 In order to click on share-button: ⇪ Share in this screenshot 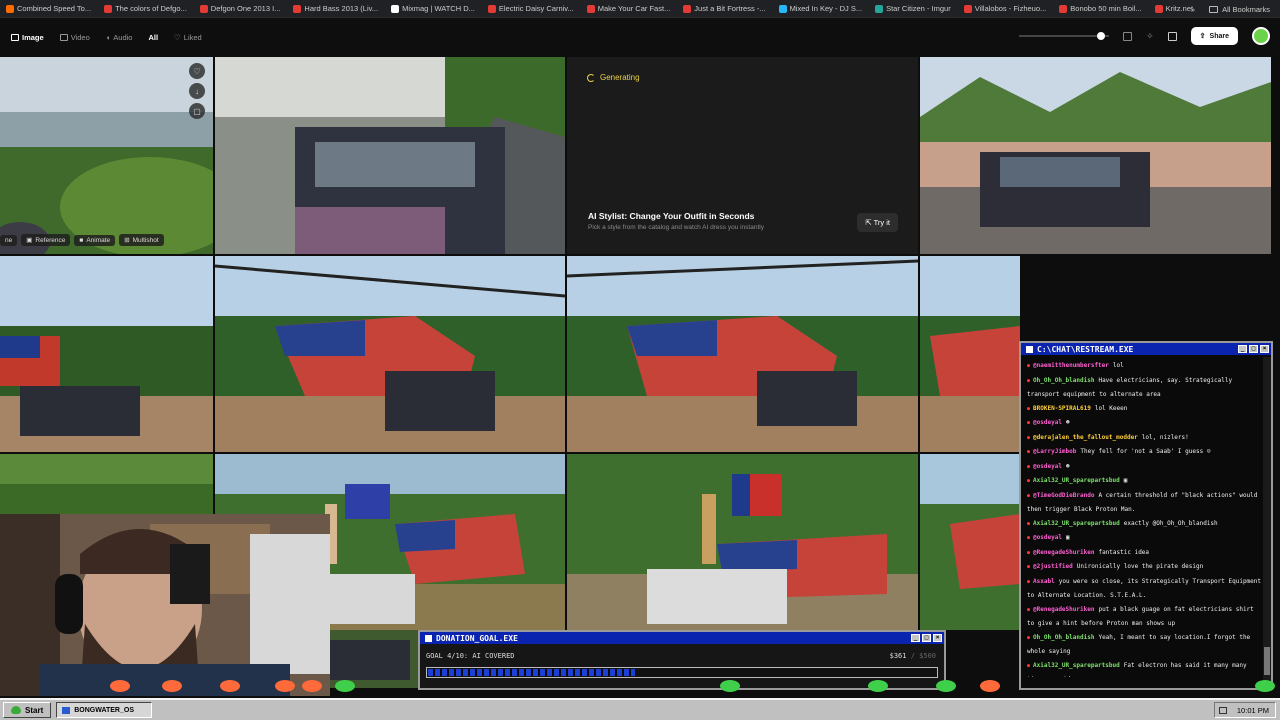, I will do `click(1214, 36)`.